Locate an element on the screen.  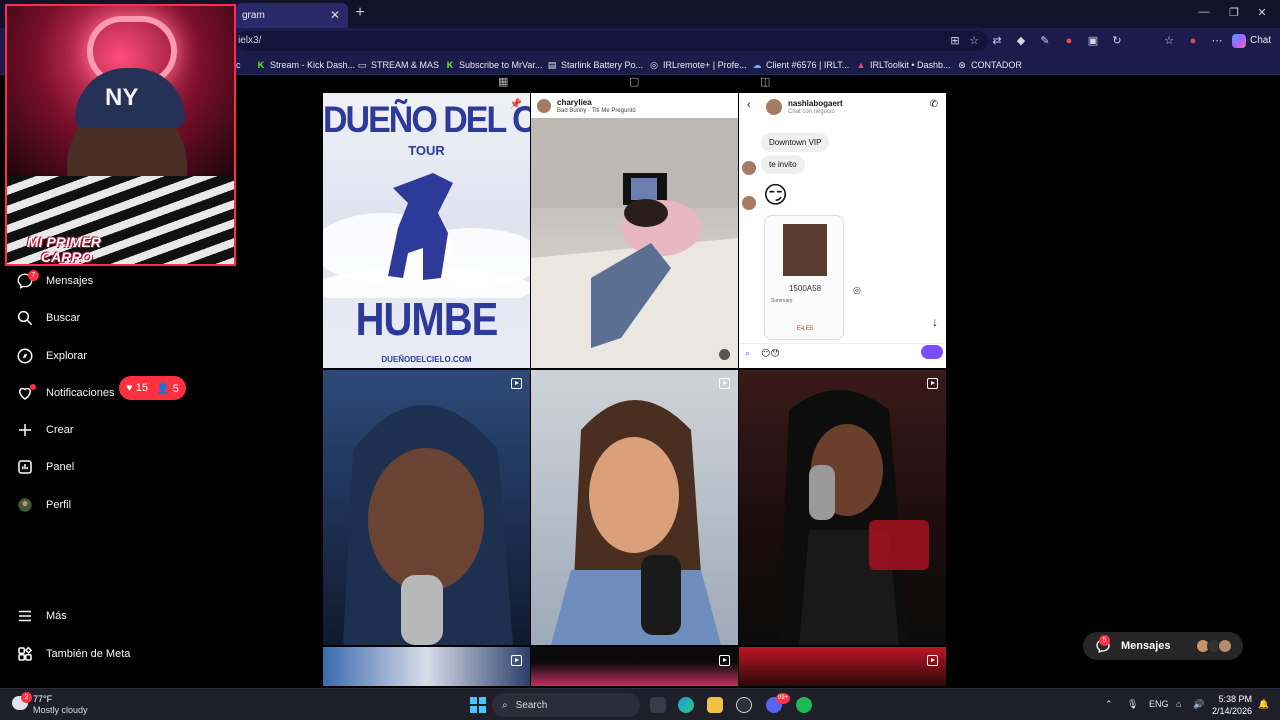
meta-icon is located at coordinates (25, 653).